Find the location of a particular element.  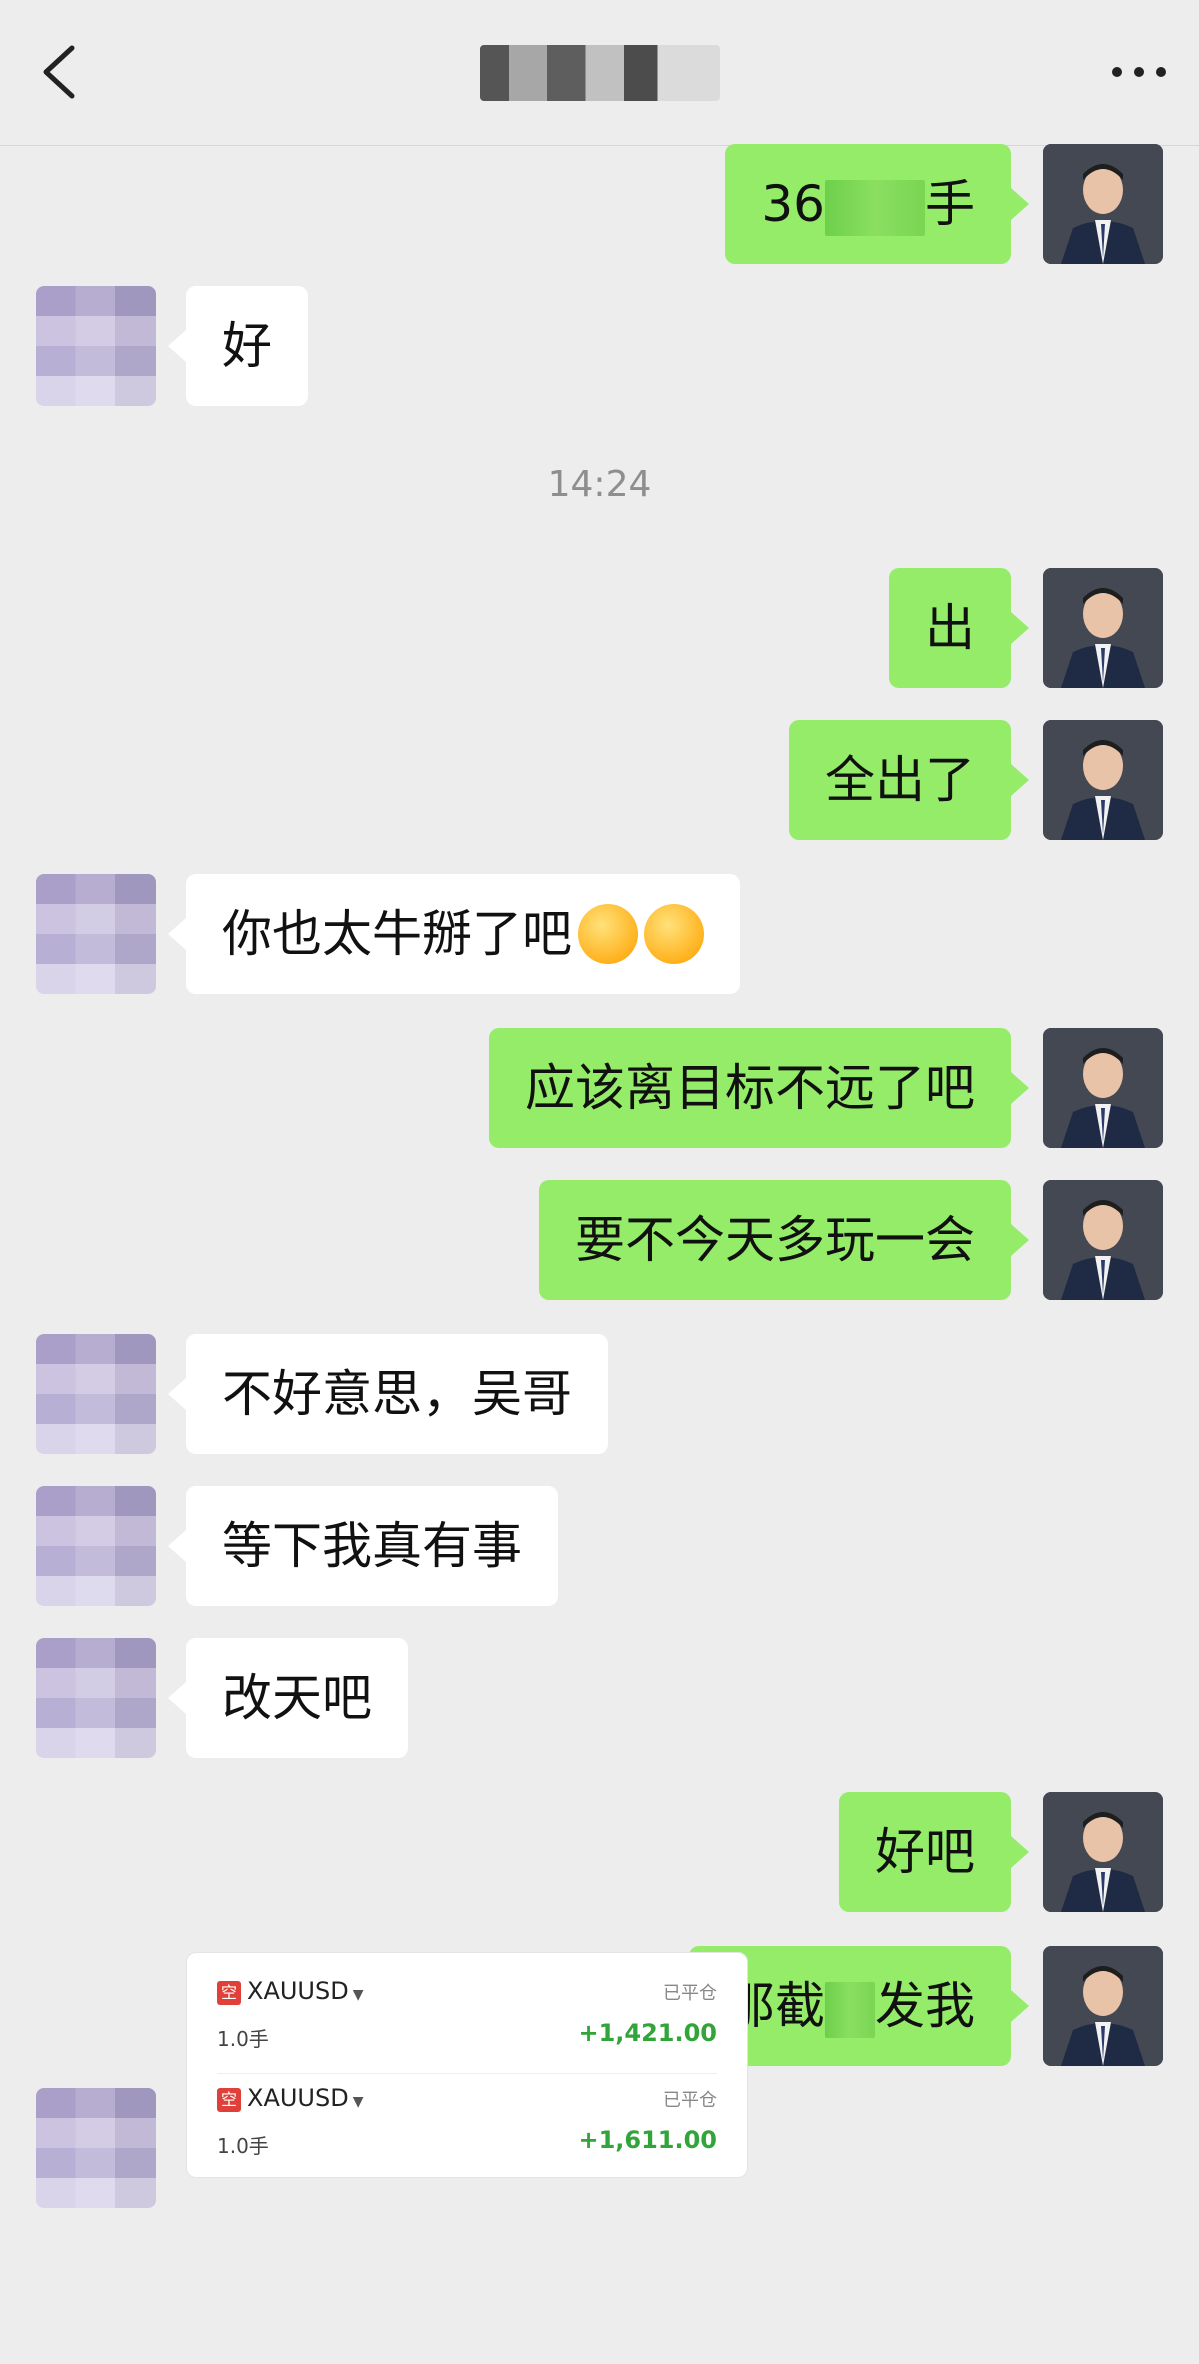

message-bubble: 出 is located at coordinates (959, 628).